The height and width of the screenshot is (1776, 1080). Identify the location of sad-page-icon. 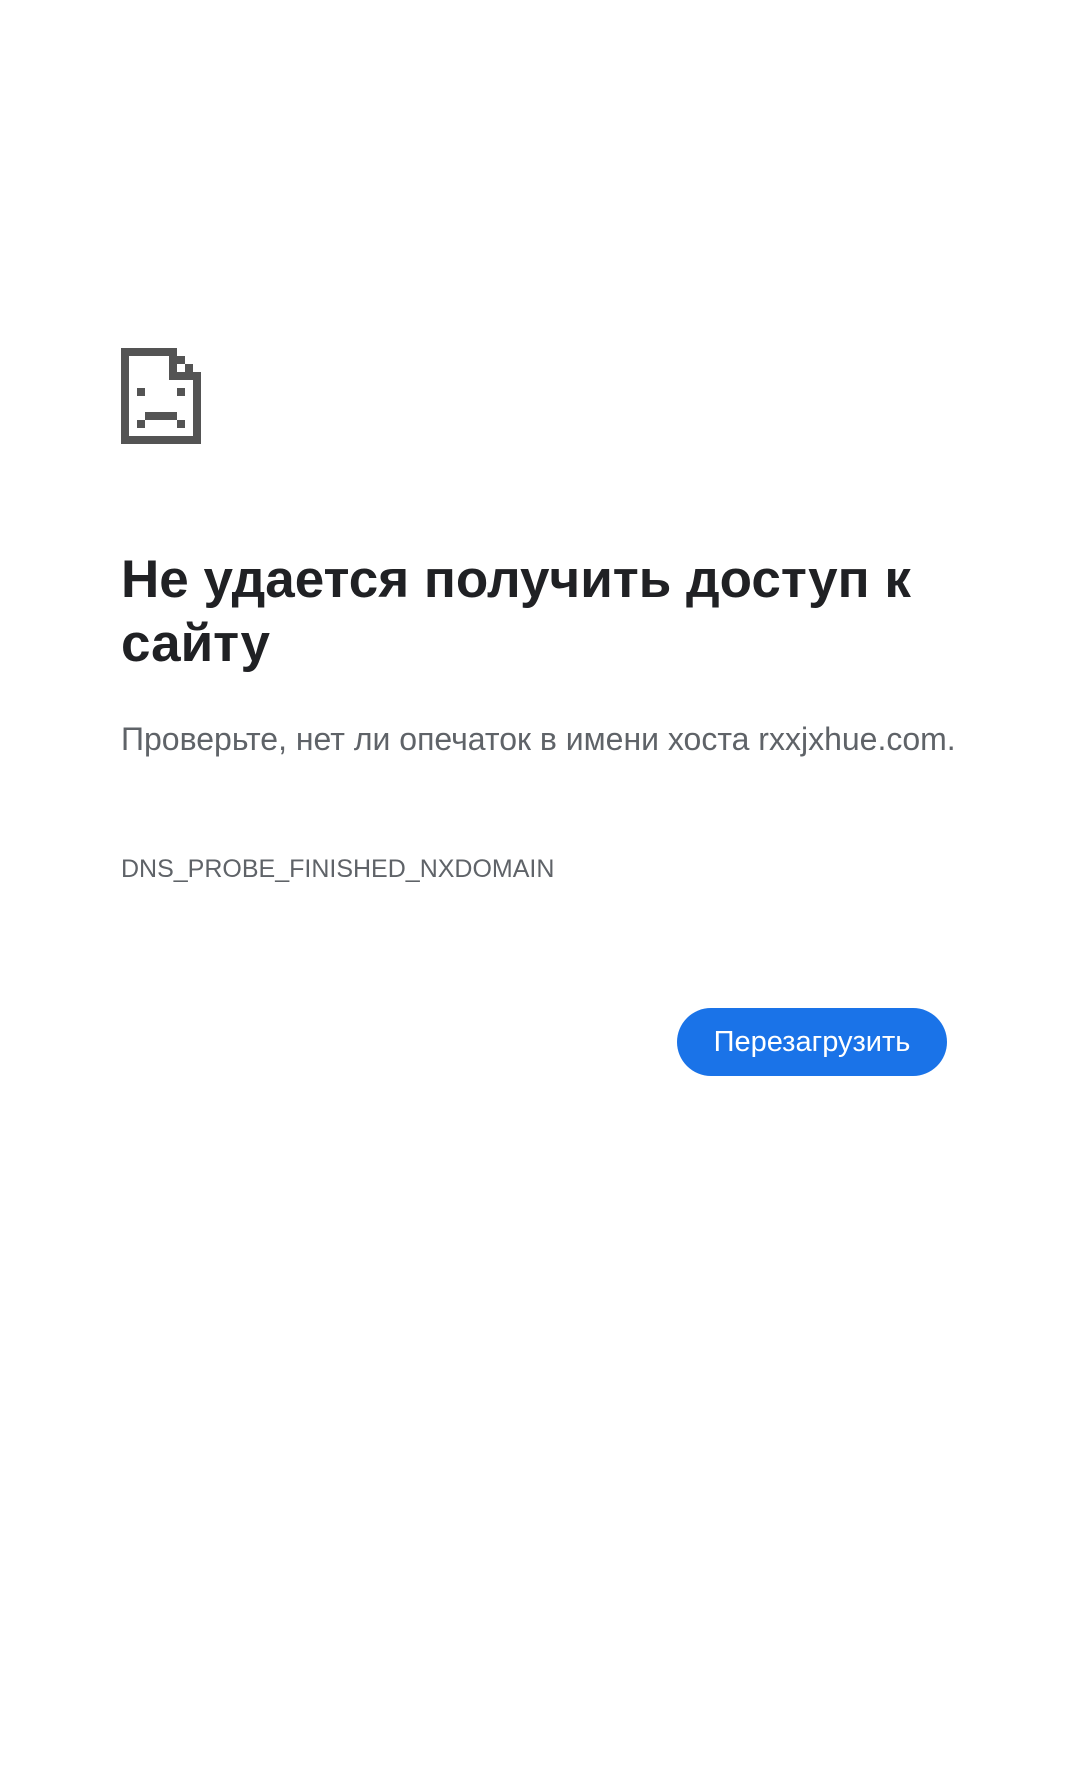
(161, 396).